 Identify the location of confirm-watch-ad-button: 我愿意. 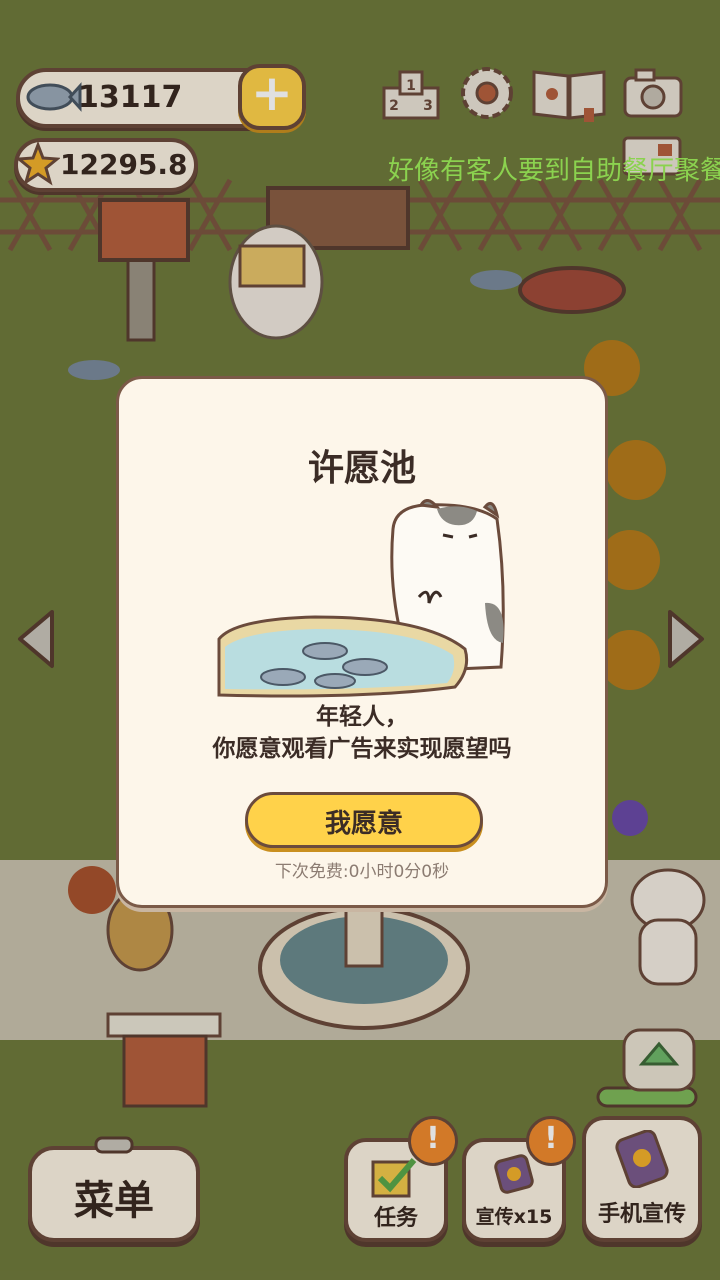
(364, 820).